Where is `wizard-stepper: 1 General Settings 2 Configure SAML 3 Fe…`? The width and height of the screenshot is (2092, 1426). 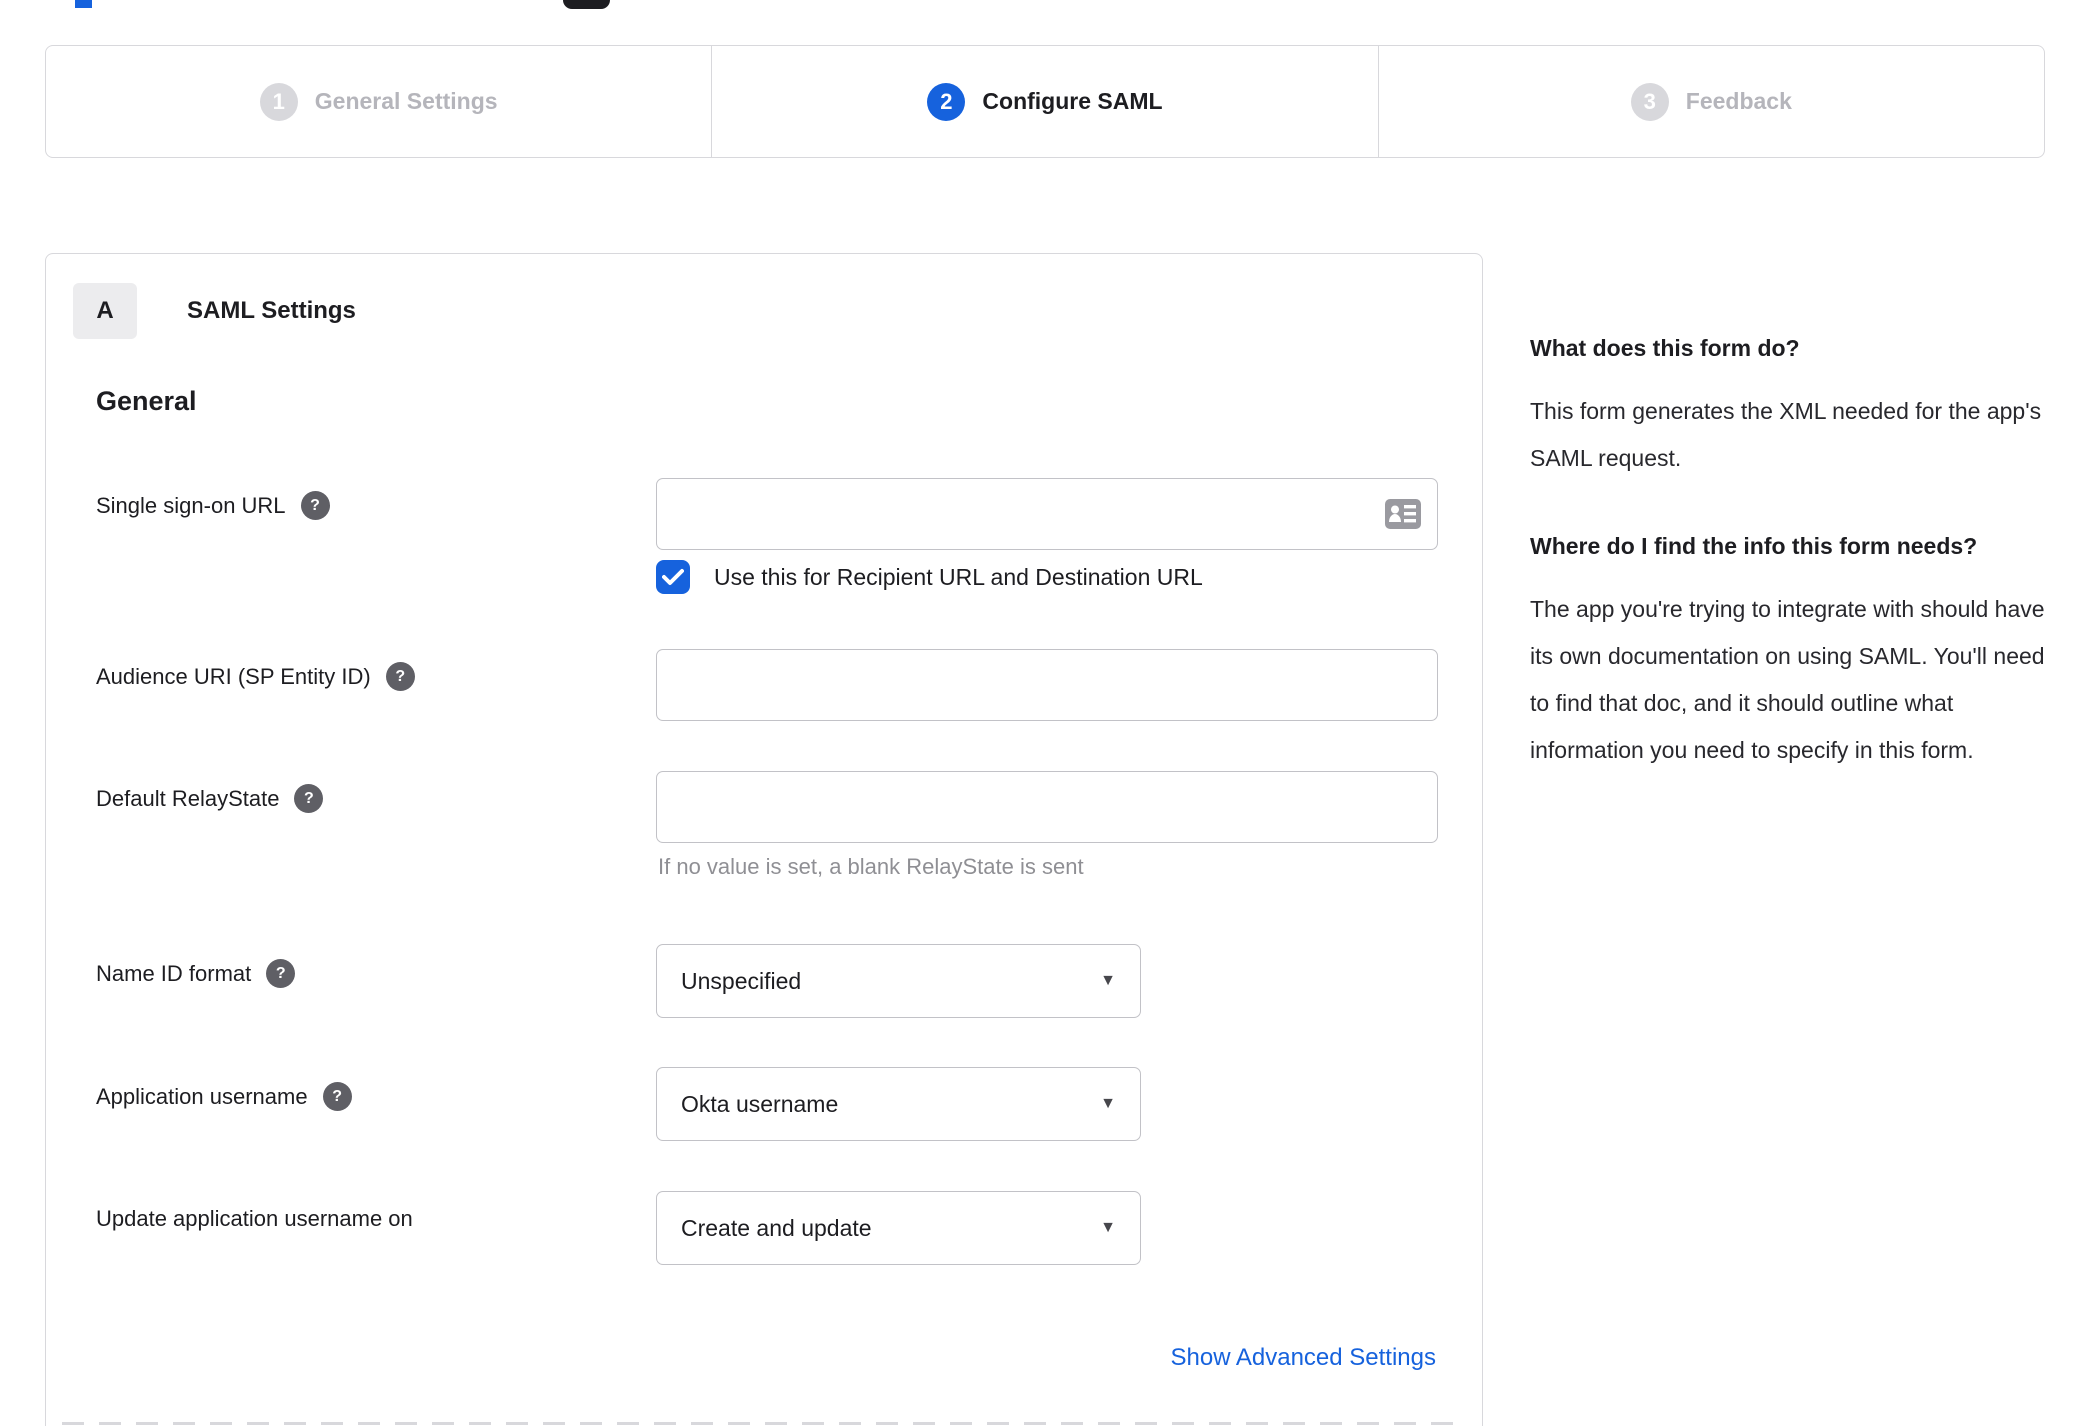 wizard-stepper: 1 General Settings 2 Configure SAML 3 Fe… is located at coordinates (1045, 101).